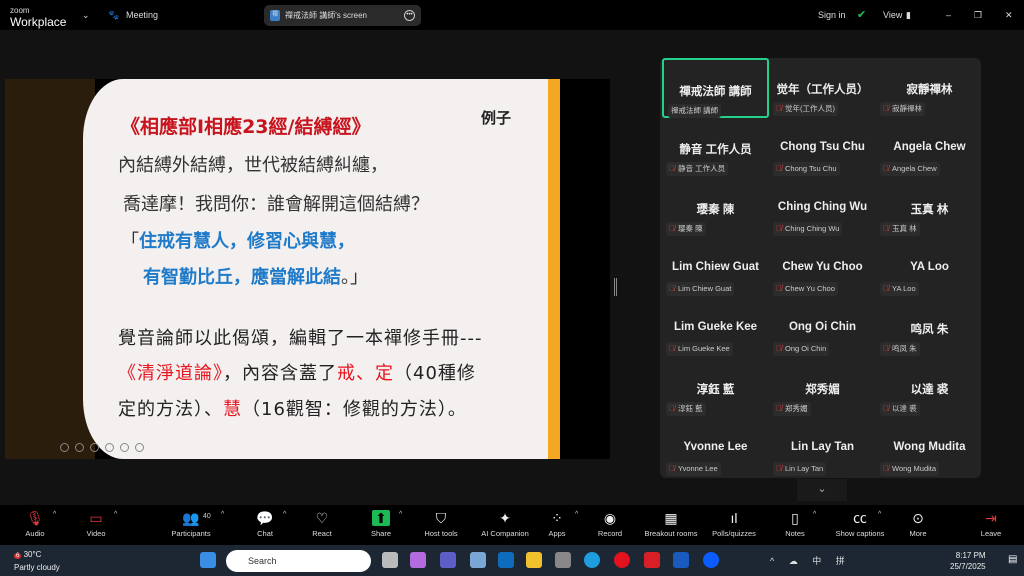  Describe the element at coordinates (693, 469) in the screenshot. I see `participant-label: 🎙̸ Yvonne Lee` at that location.